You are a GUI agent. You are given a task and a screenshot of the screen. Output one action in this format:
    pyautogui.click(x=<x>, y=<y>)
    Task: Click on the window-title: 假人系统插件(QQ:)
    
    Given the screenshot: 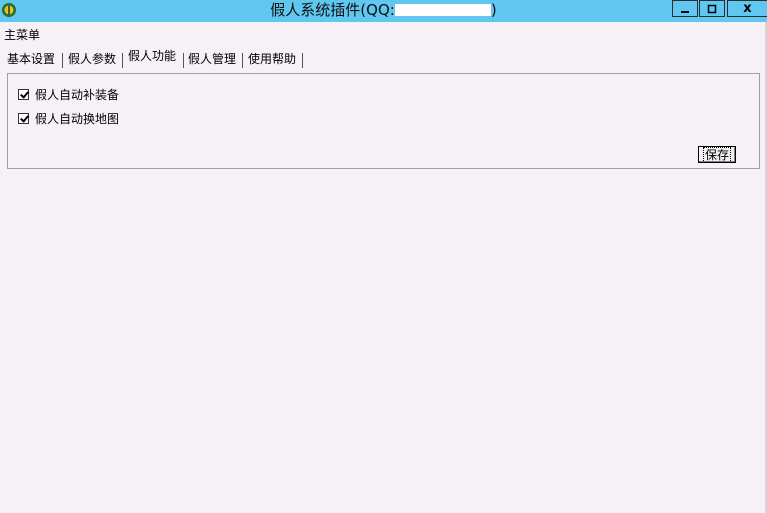 What is the action you would take?
    pyautogui.click(x=383, y=11)
    